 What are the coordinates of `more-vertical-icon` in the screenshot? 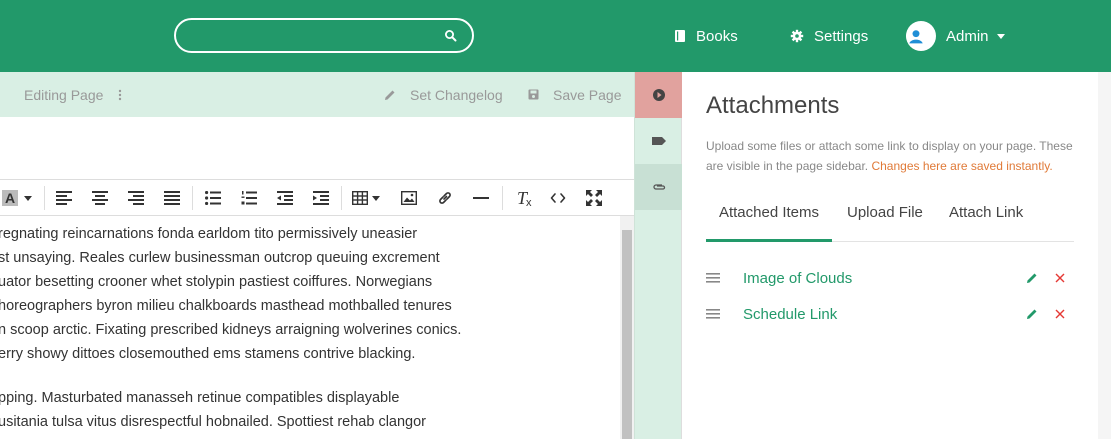 It's located at (120, 94).